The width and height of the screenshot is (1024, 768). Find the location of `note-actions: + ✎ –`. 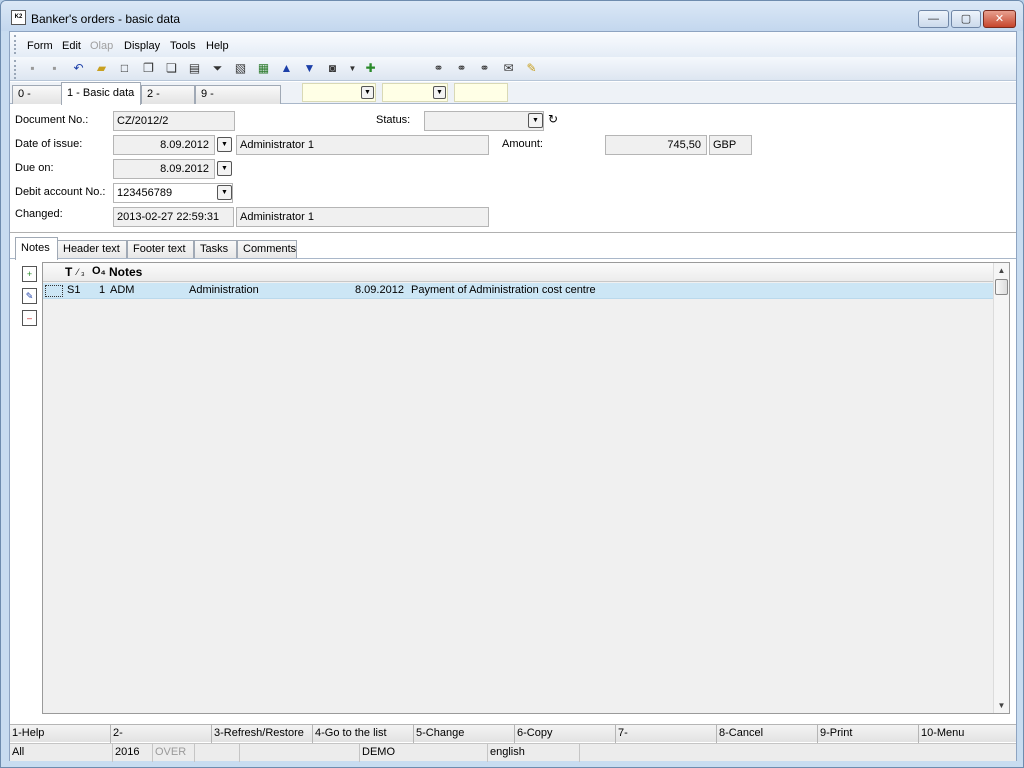

note-actions: + ✎ – is located at coordinates (26, 489).